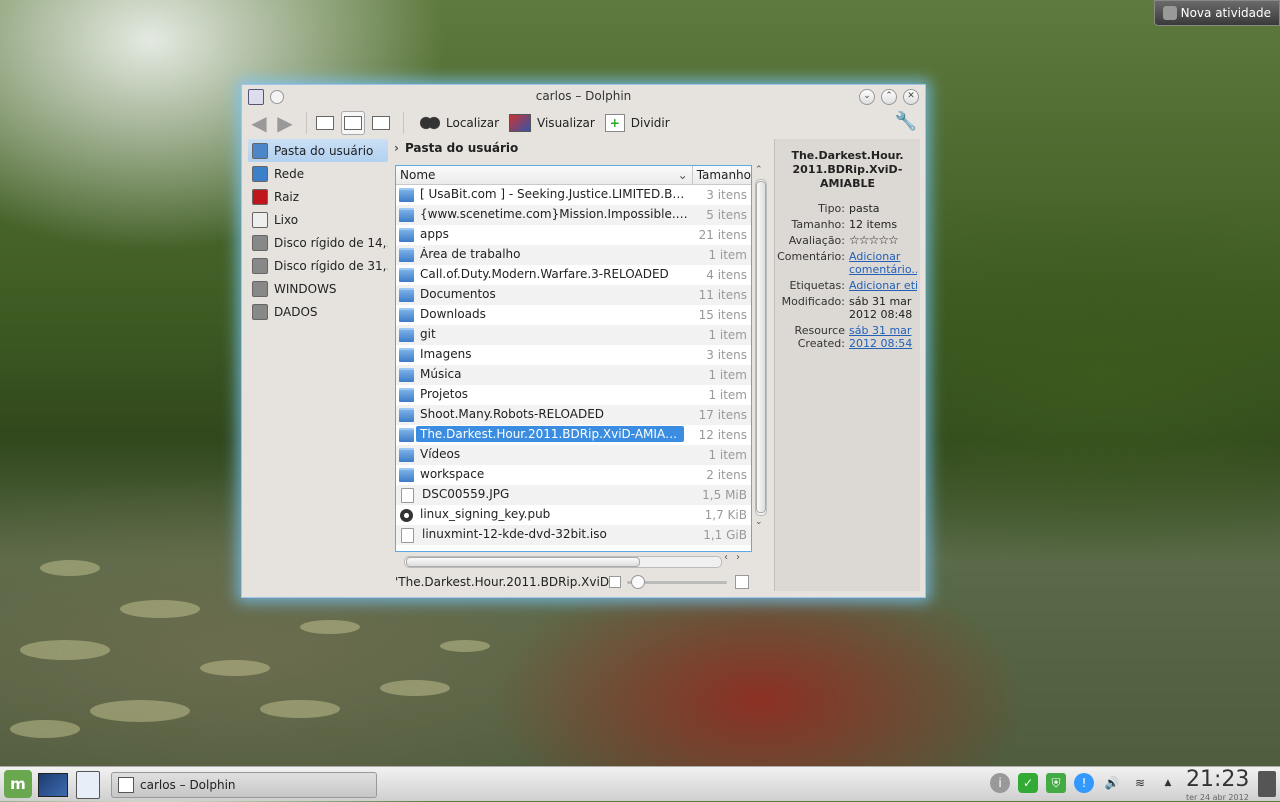 The height and width of the screenshot is (802, 1280). Describe the element at coordinates (396, 148) in the screenshot. I see `breadcrumb-chevron-icon: ›` at that location.